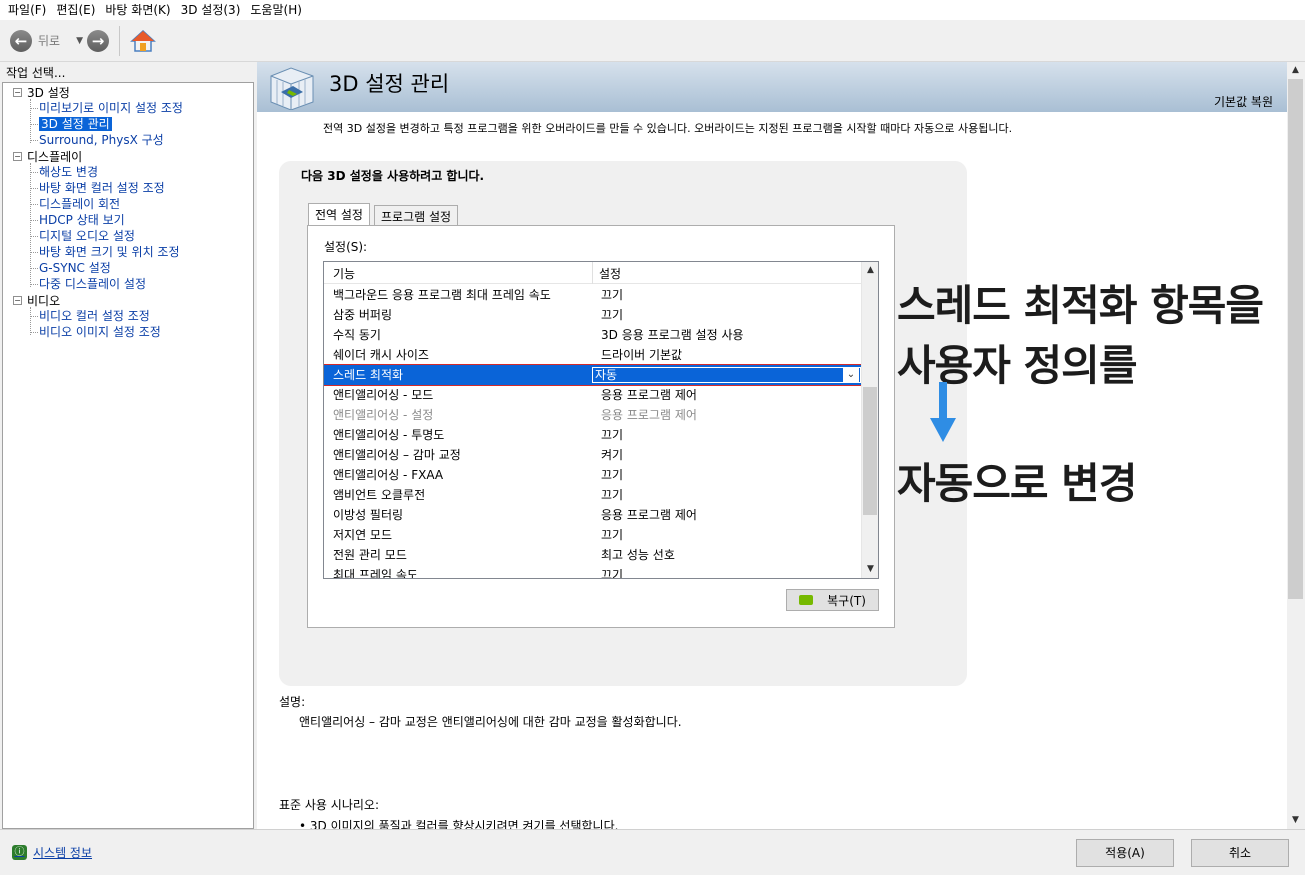  What do you see at coordinates (71, 268) in the screenshot?
I see `tree-item-gsync: G-SYNC 설정` at bounding box center [71, 268].